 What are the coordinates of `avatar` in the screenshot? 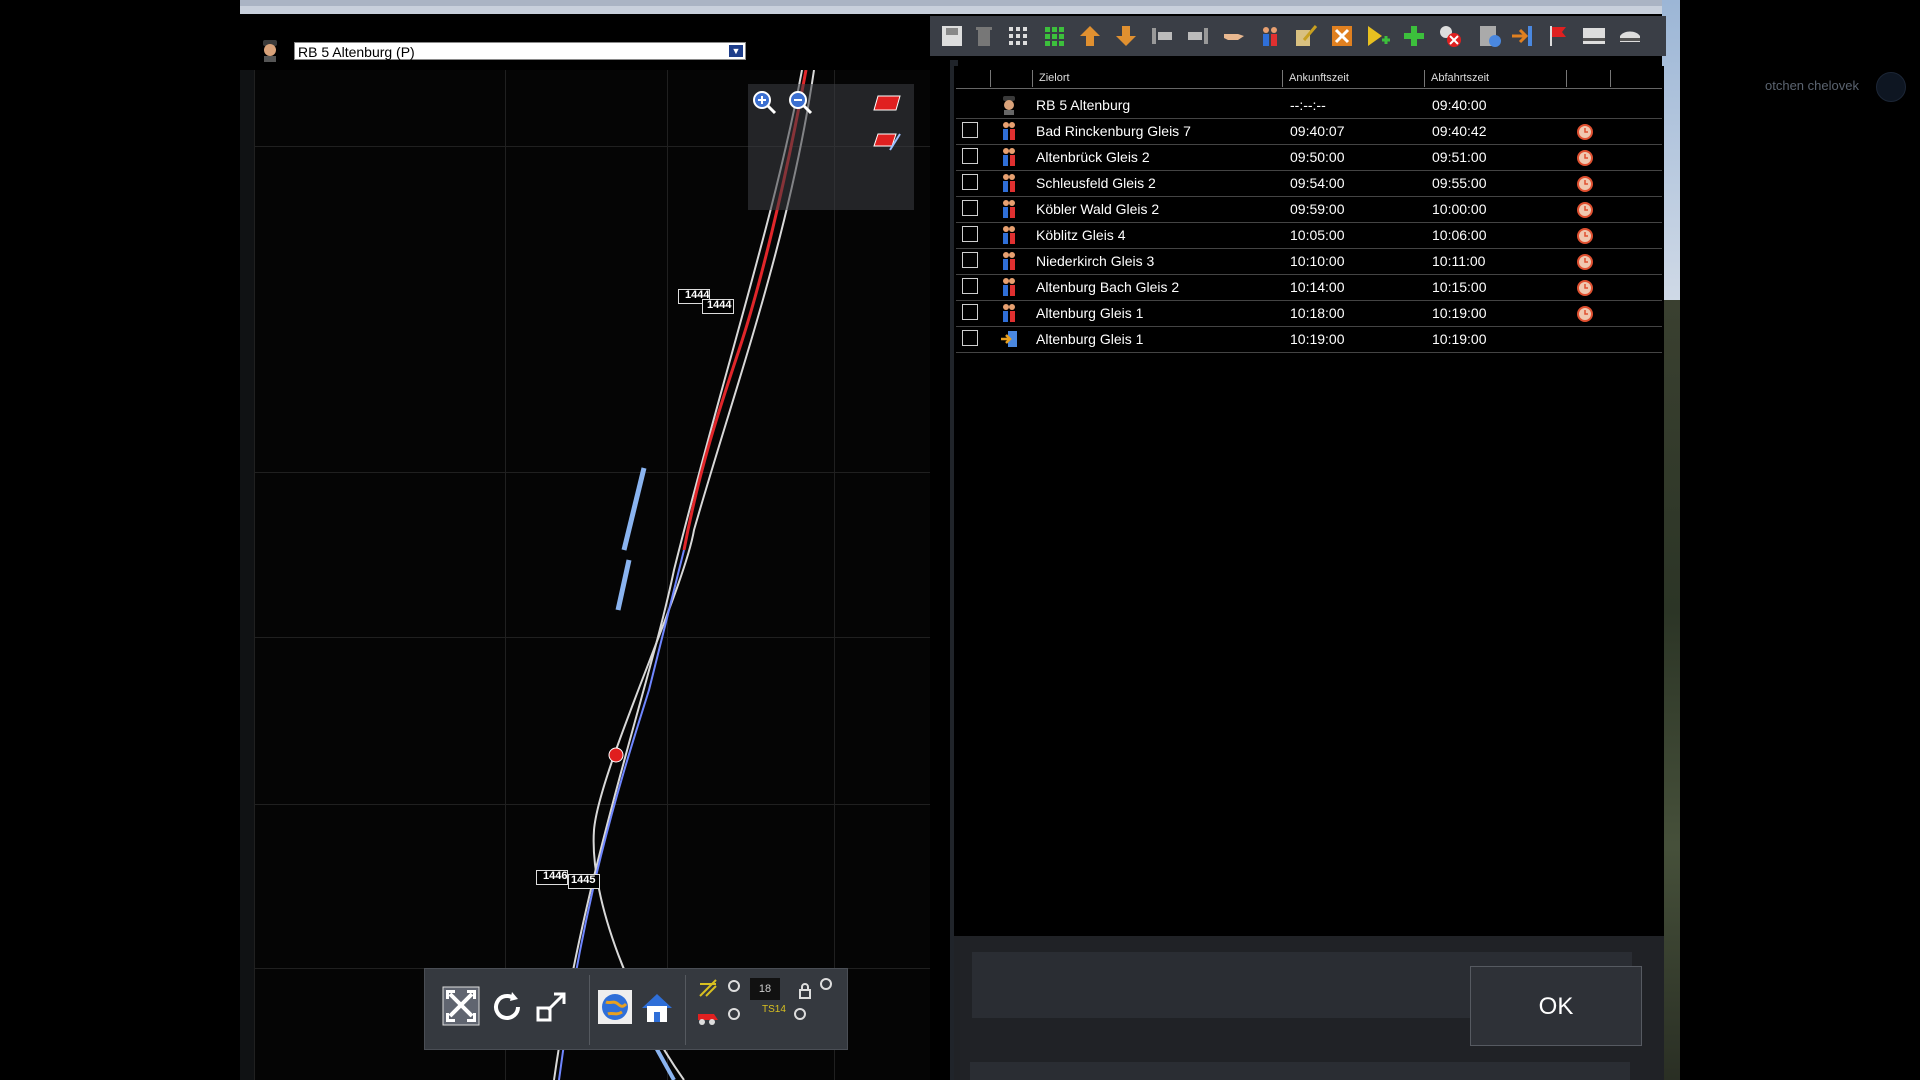 It's located at (1891, 87).